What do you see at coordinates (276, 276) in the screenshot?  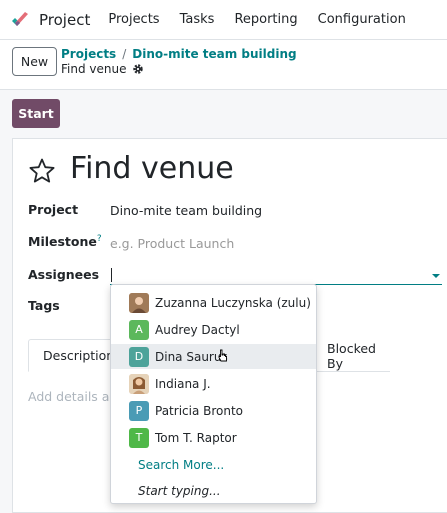 I see `assignees-input` at bounding box center [276, 276].